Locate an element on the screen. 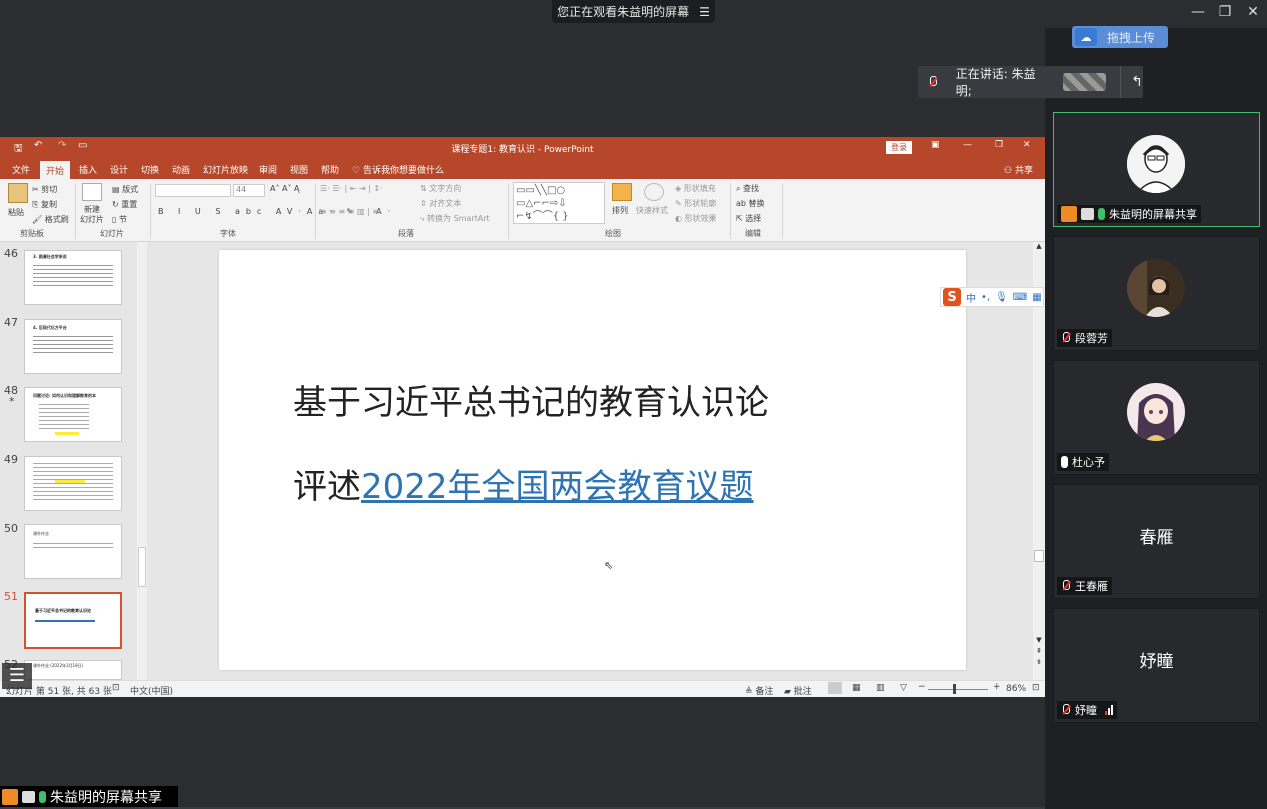 This screenshot has width=1267, height=809. format-painter-label: 格式刷 is located at coordinates (56, 219).